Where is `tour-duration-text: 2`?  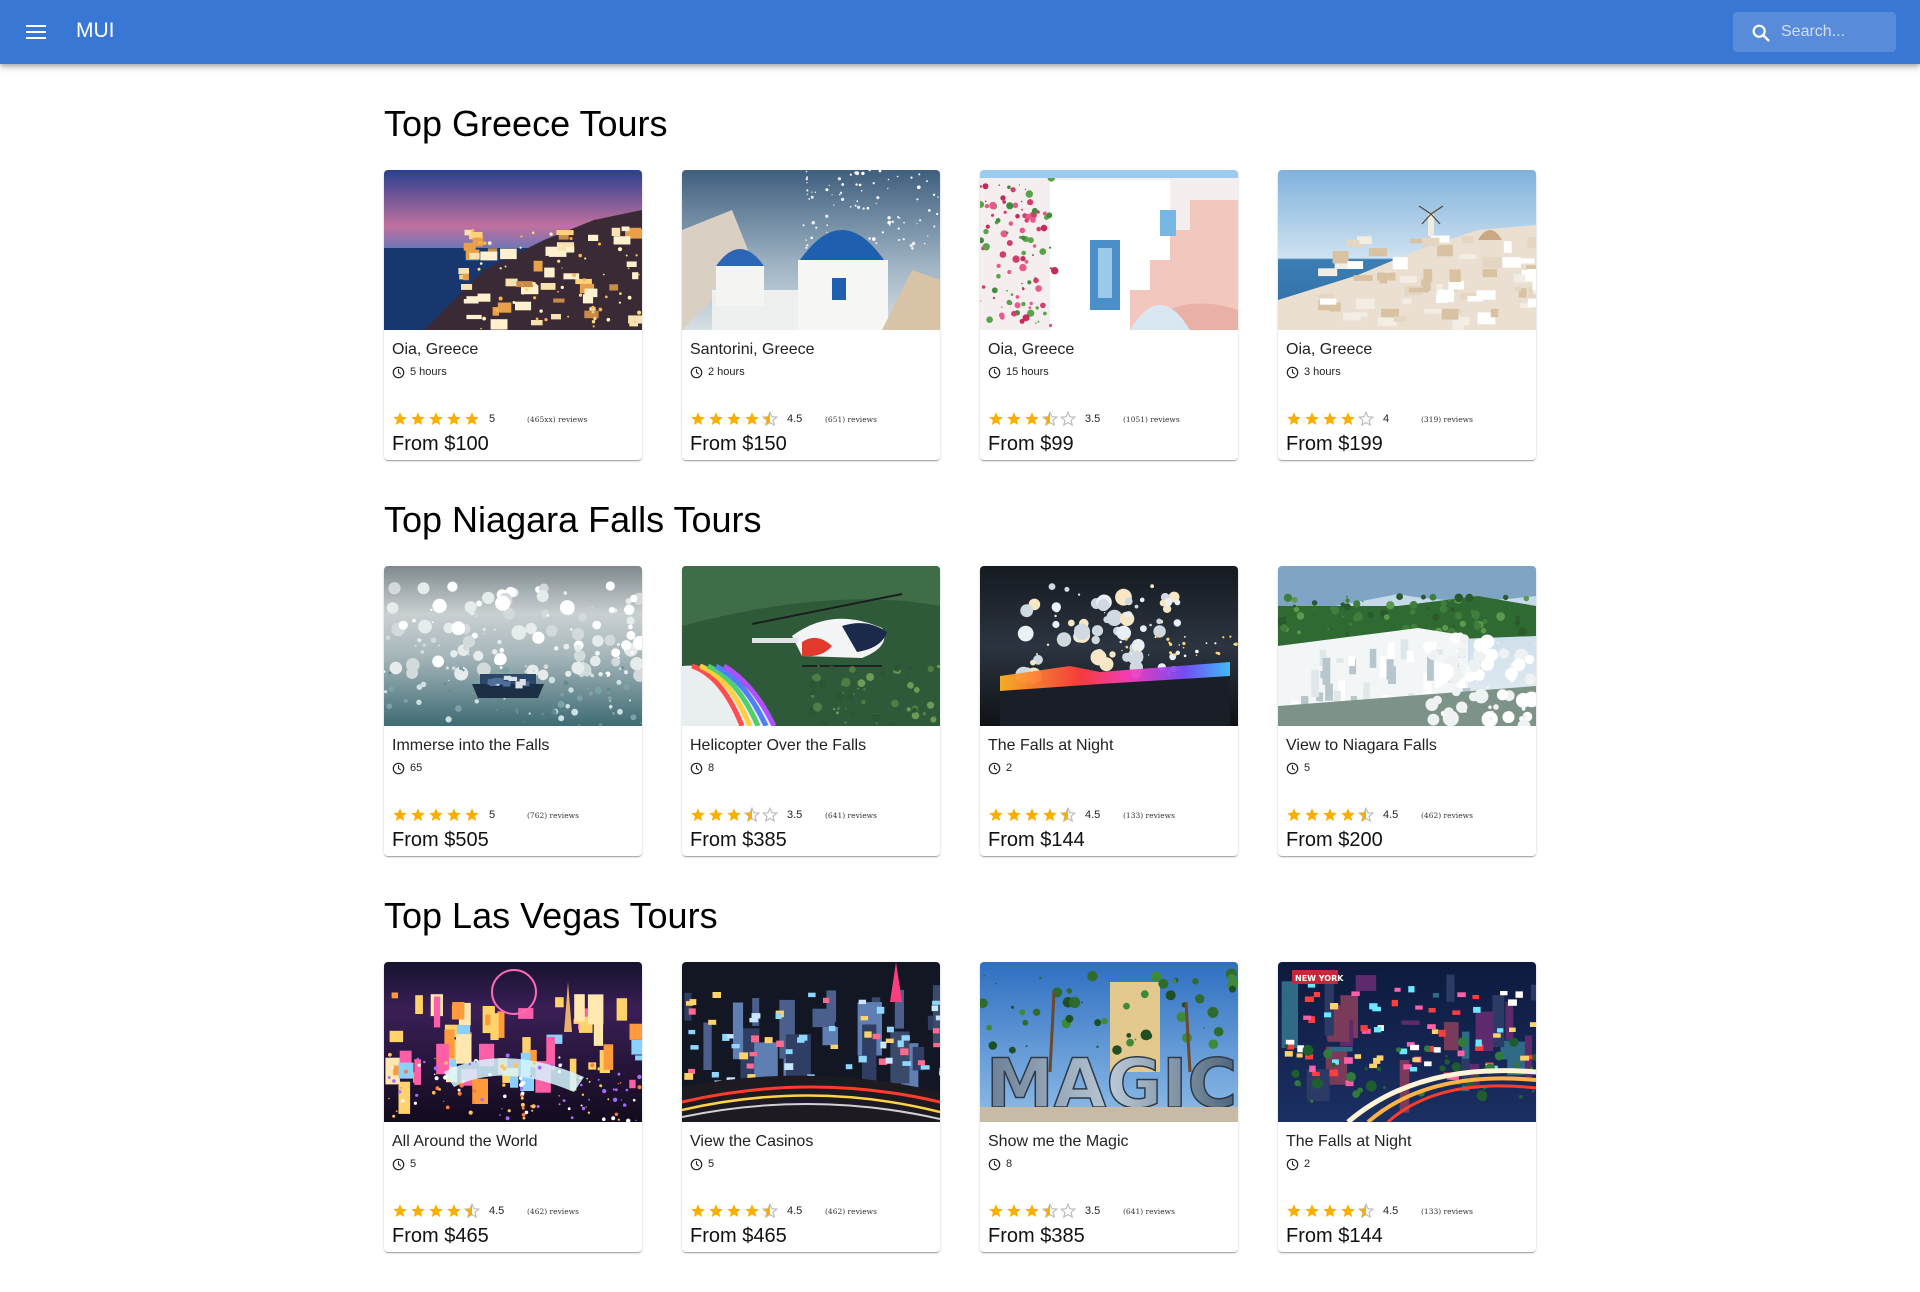 tour-duration-text: 2 is located at coordinates (1307, 1164).